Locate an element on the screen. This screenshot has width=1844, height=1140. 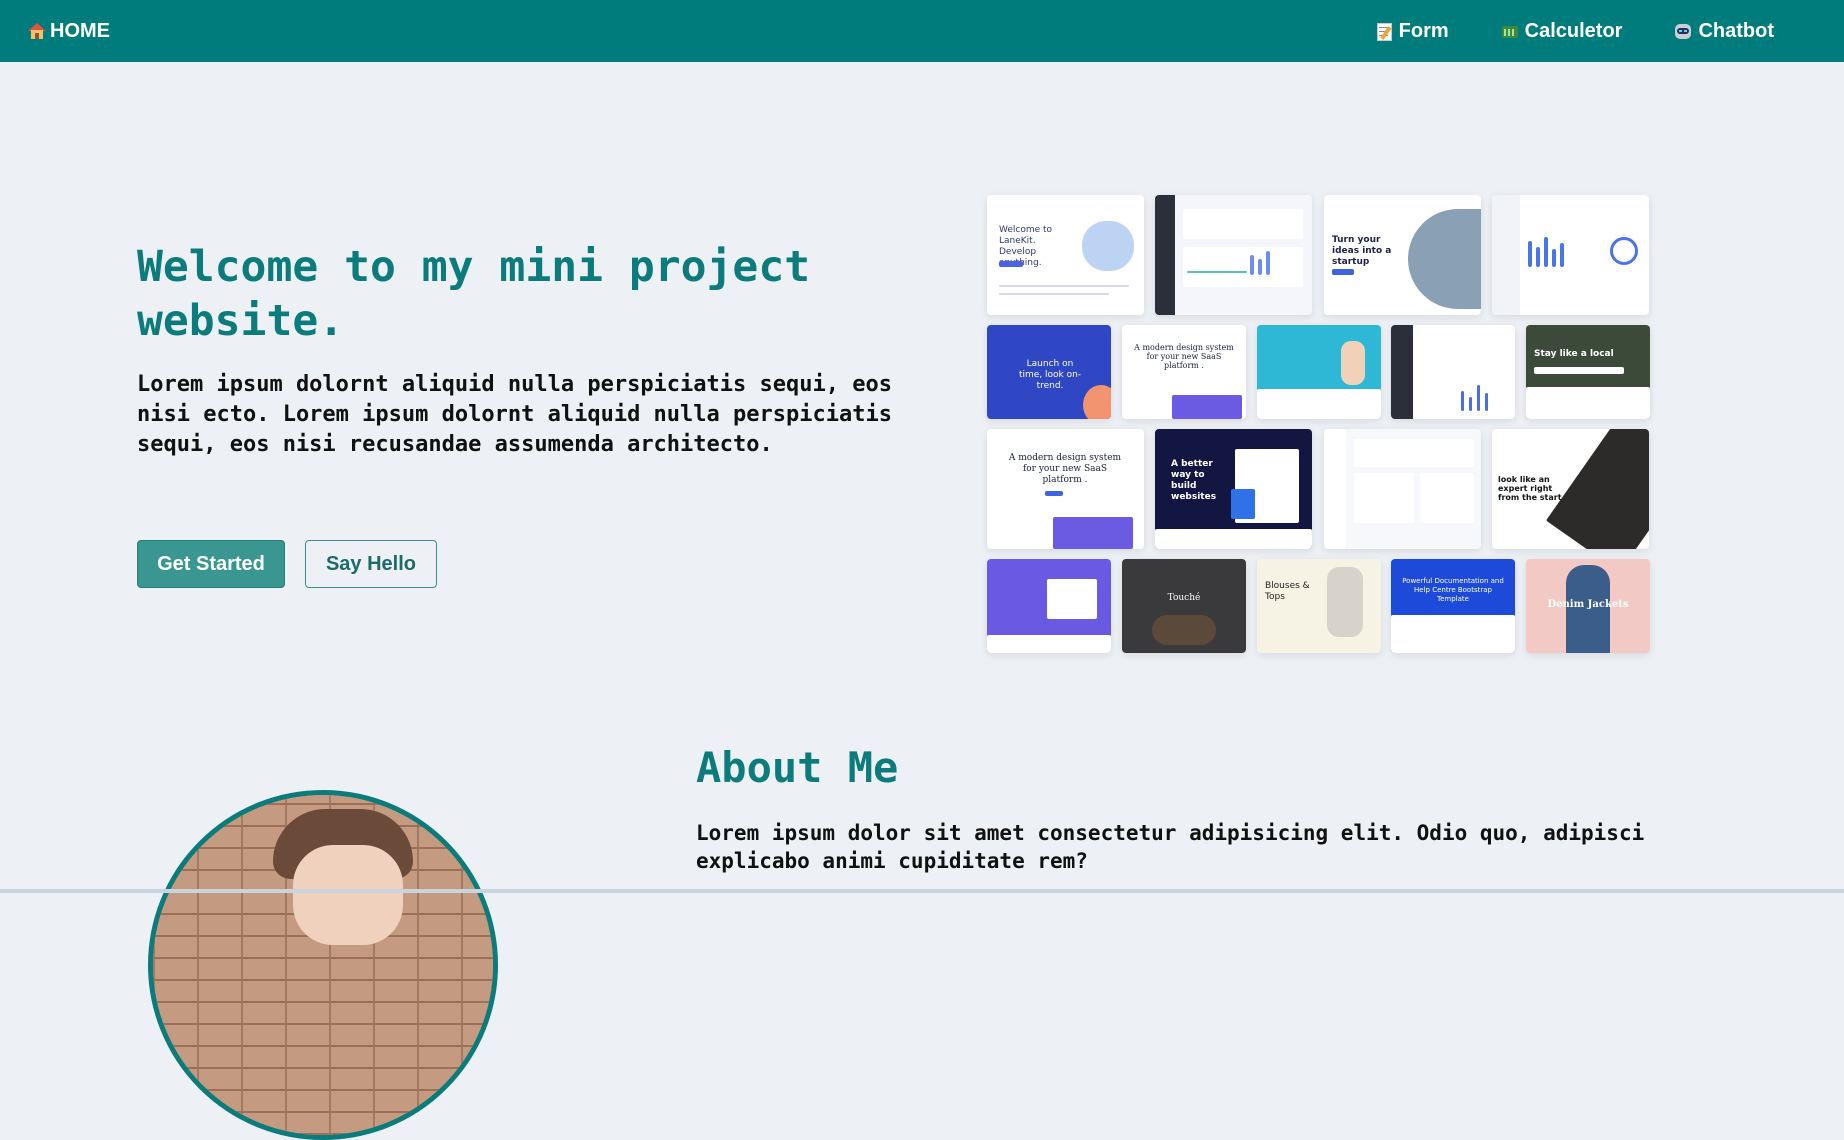
thumbnail-headline: A better way to build websites is located at coordinates (1194, 480).